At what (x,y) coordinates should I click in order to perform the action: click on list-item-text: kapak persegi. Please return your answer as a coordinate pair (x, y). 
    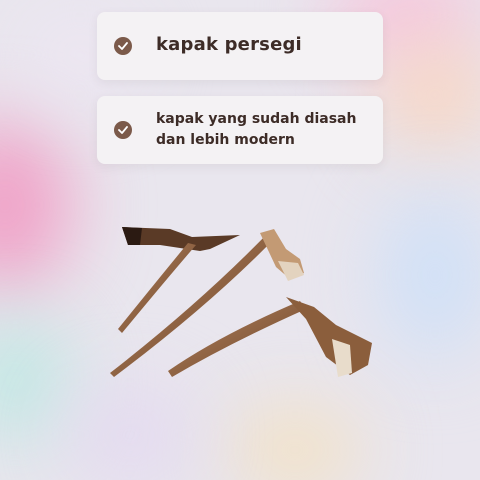
    Looking at the image, I should click on (229, 44).